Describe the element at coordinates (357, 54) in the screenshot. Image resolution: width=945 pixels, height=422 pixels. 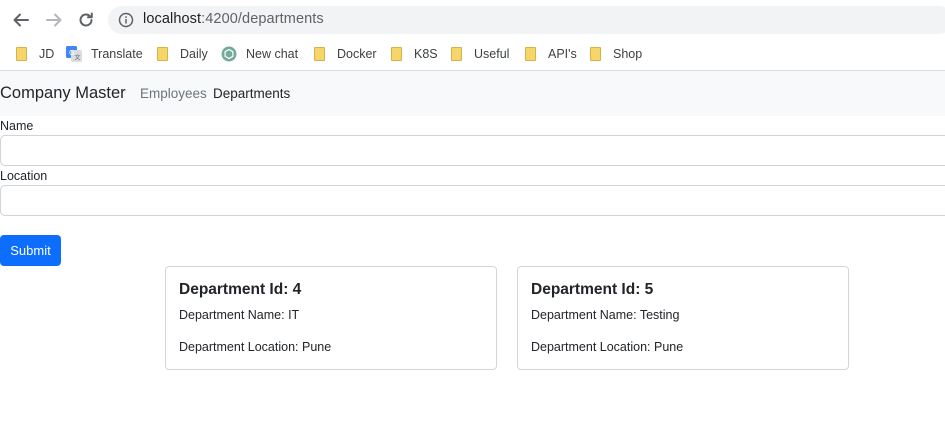
I see `bookmark-label: Docker` at that location.